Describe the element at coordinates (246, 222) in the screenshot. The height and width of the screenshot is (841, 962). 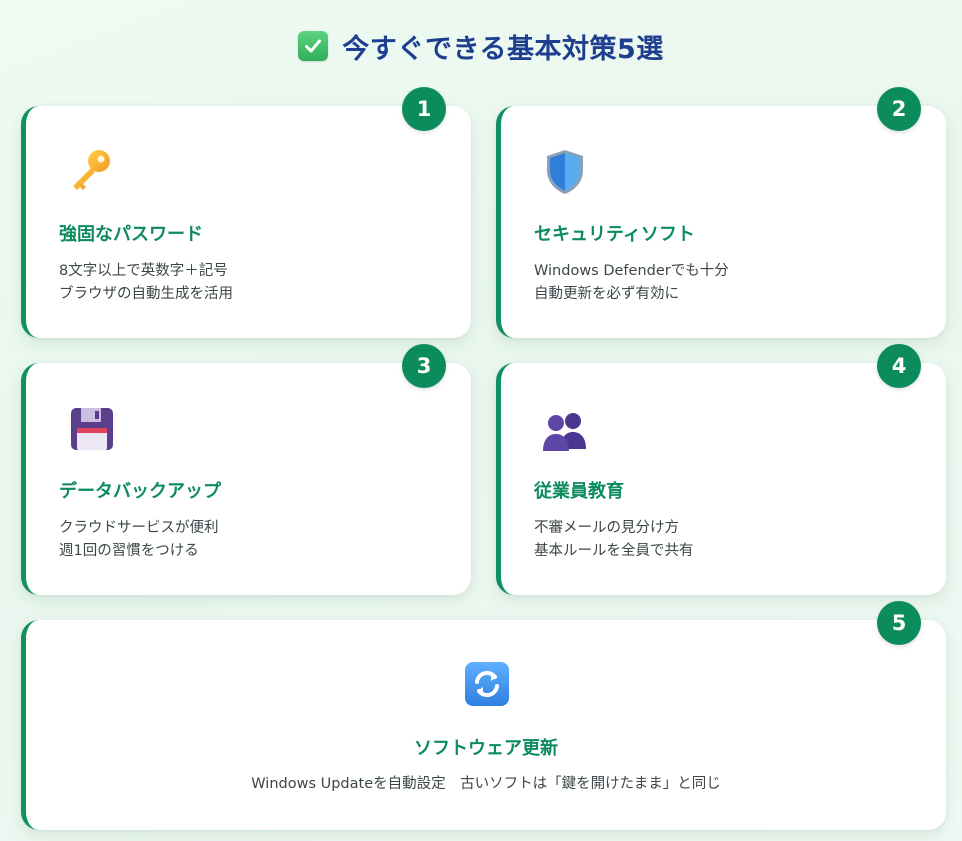
I see `card-password: 強固なパスワード 8文字以上で英数字＋記号 ブラウザの自動生成を活用` at that location.